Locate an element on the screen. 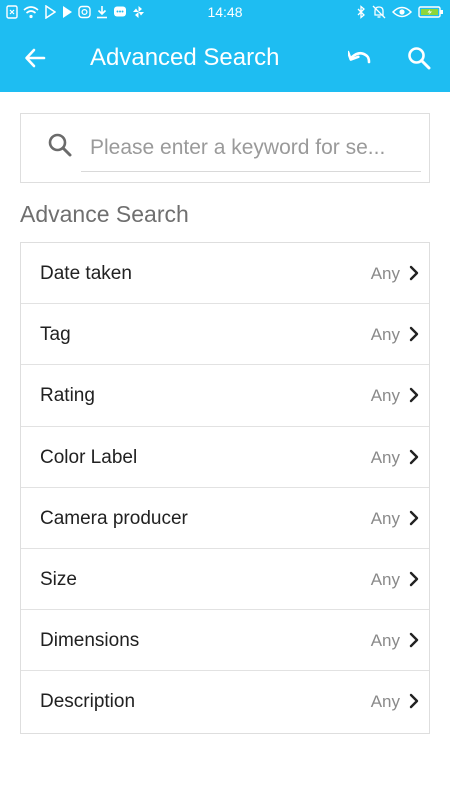  option-dimensions: Dimensions Any is located at coordinates (225, 641).